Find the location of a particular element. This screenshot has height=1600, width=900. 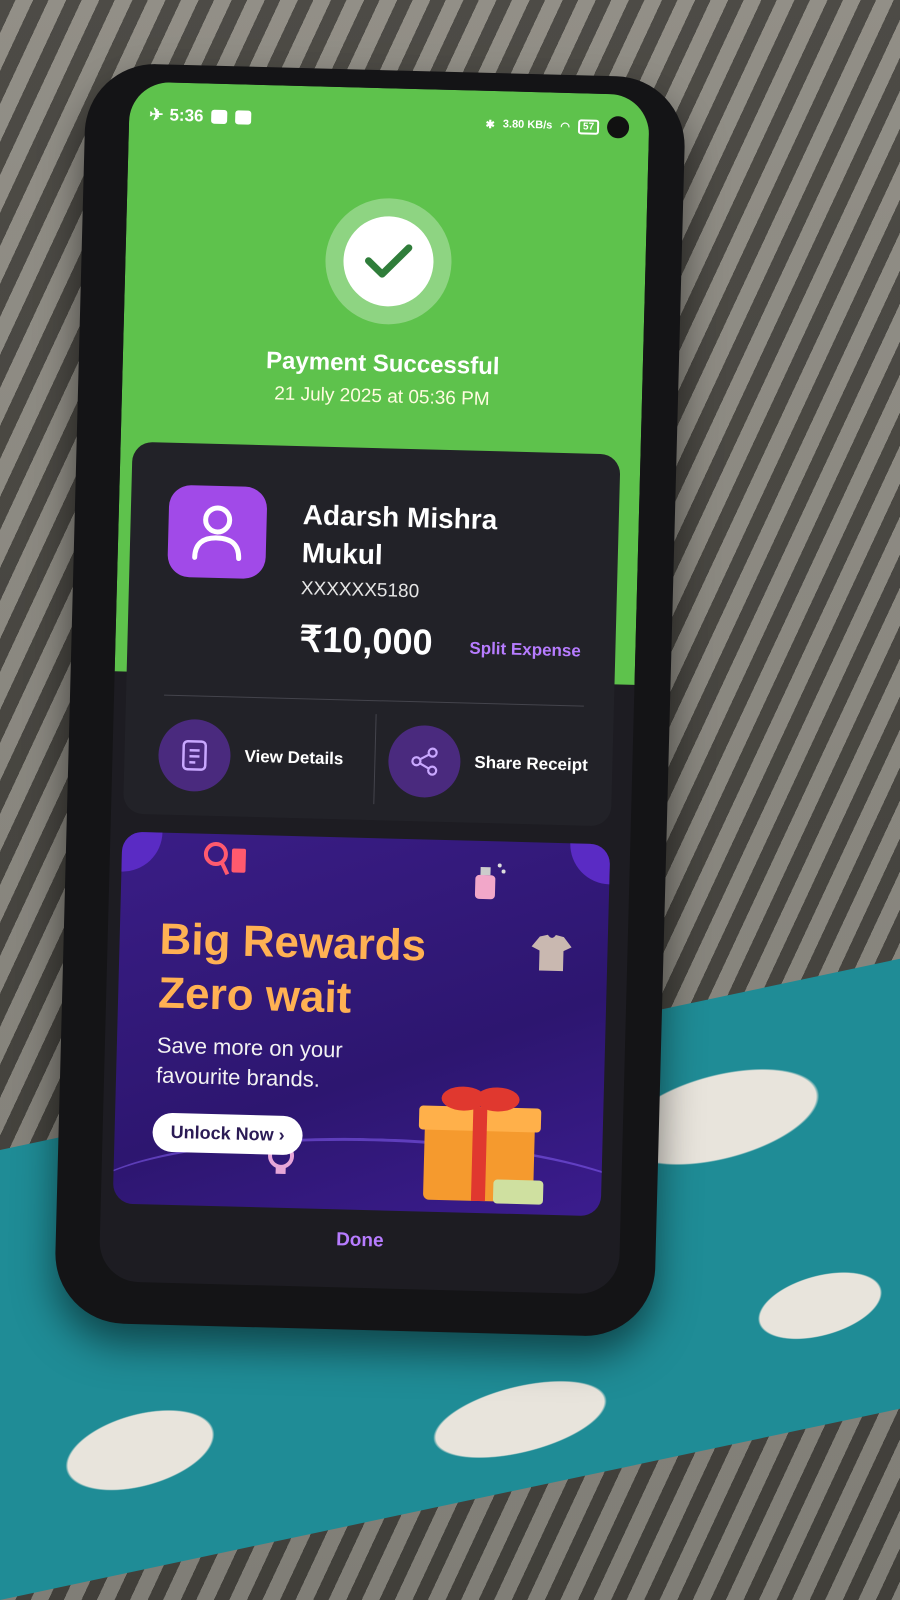

action-divider is located at coordinates (375, 759).